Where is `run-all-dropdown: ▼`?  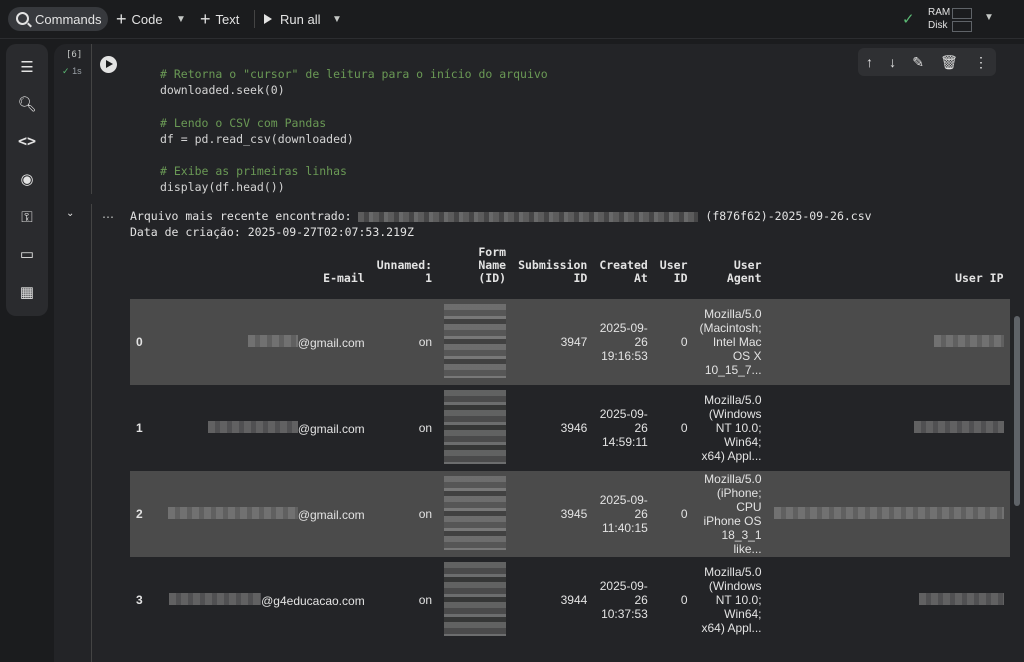
run-all-dropdown: ▼ is located at coordinates (337, 19).